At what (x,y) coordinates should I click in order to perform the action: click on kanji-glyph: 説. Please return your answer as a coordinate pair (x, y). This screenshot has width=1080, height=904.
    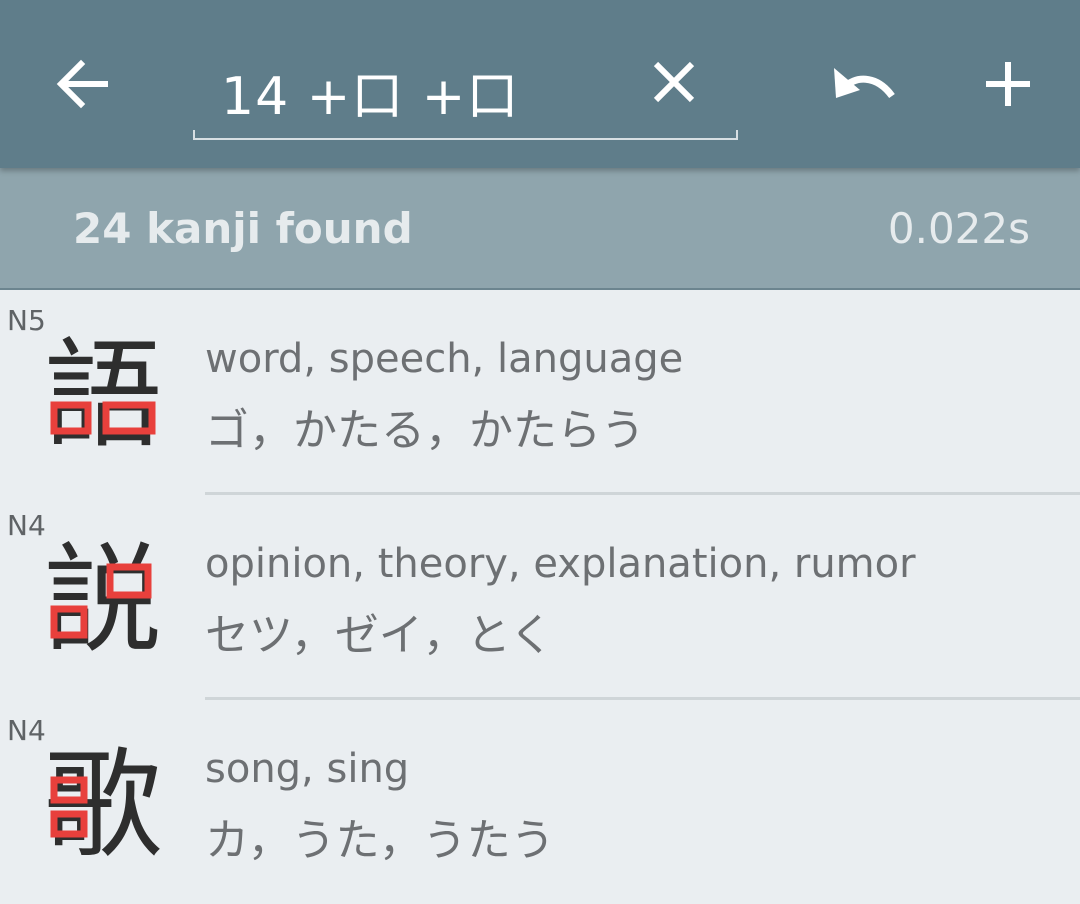
    Looking at the image, I should click on (103, 596).